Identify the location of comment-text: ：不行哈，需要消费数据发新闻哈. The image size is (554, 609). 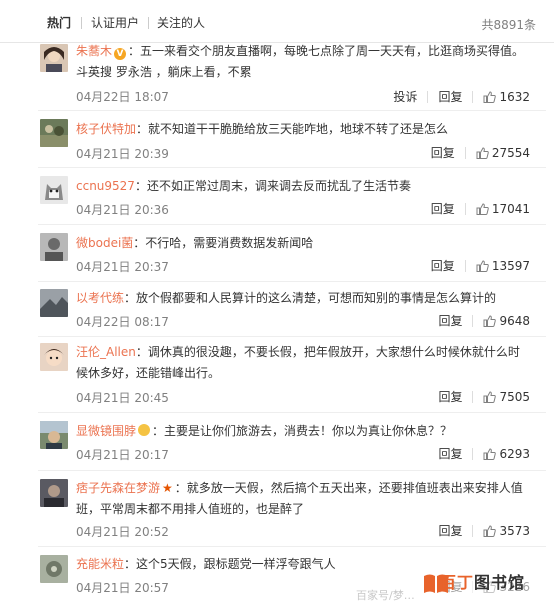
(223, 243).